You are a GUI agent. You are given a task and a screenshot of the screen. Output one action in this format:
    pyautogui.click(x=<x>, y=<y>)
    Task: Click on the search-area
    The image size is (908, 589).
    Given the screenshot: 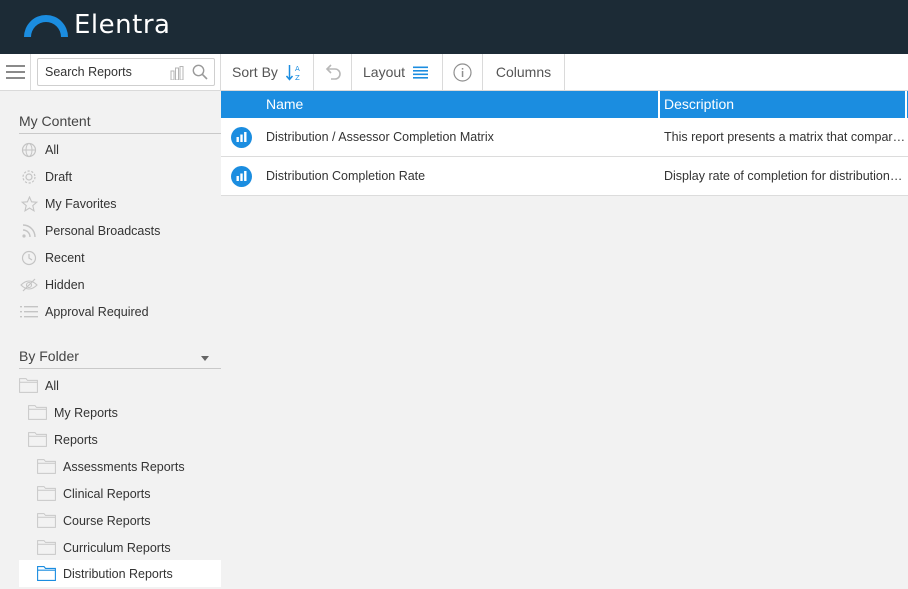 What is the action you would take?
    pyautogui.click(x=126, y=72)
    